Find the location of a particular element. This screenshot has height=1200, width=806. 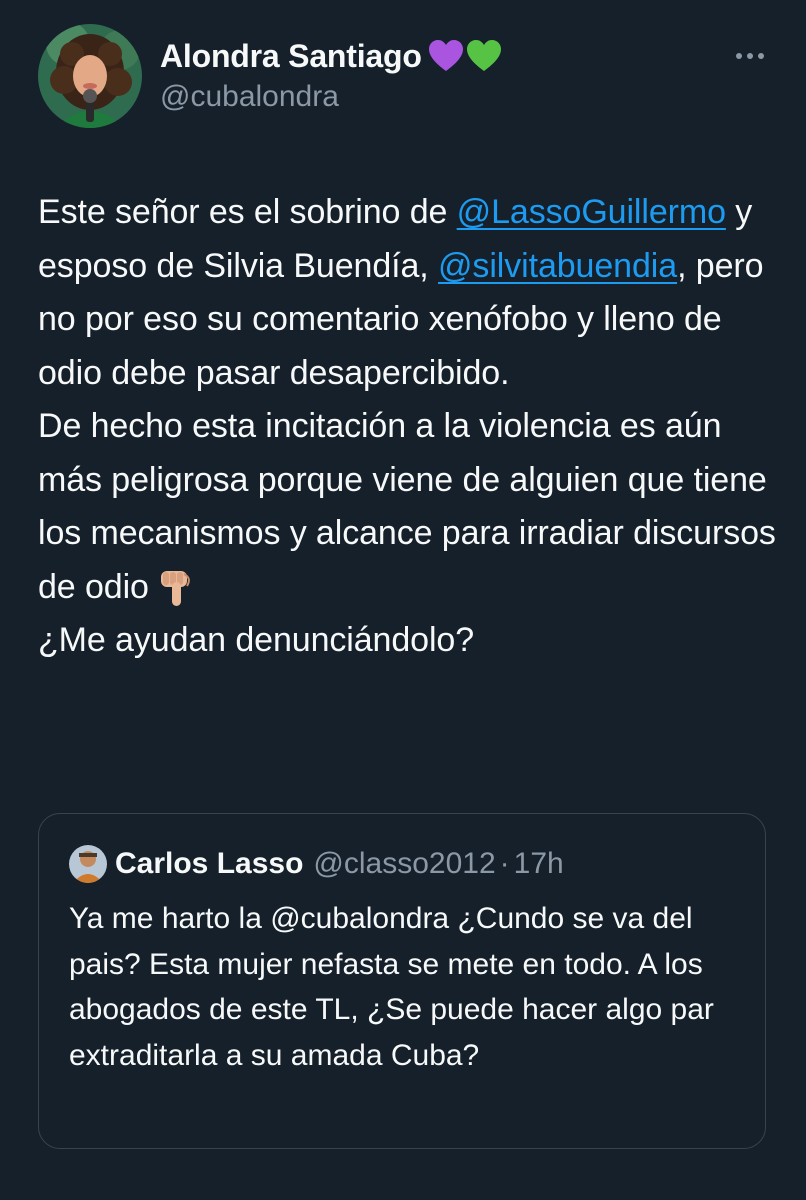

tweet-paragraph-3: ¿Me ayudan denunciándolo? is located at coordinates (256, 640).